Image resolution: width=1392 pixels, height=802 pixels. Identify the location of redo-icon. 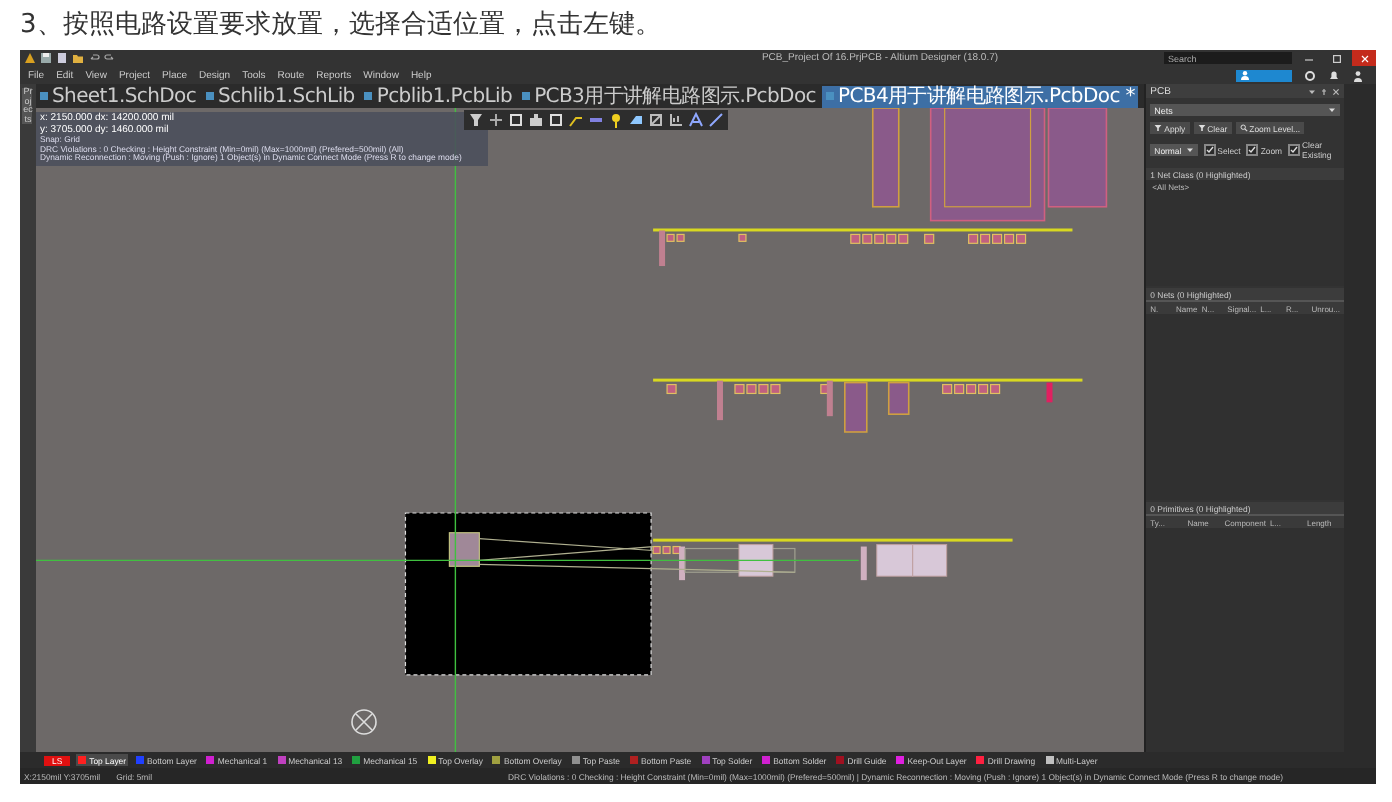
(110, 58).